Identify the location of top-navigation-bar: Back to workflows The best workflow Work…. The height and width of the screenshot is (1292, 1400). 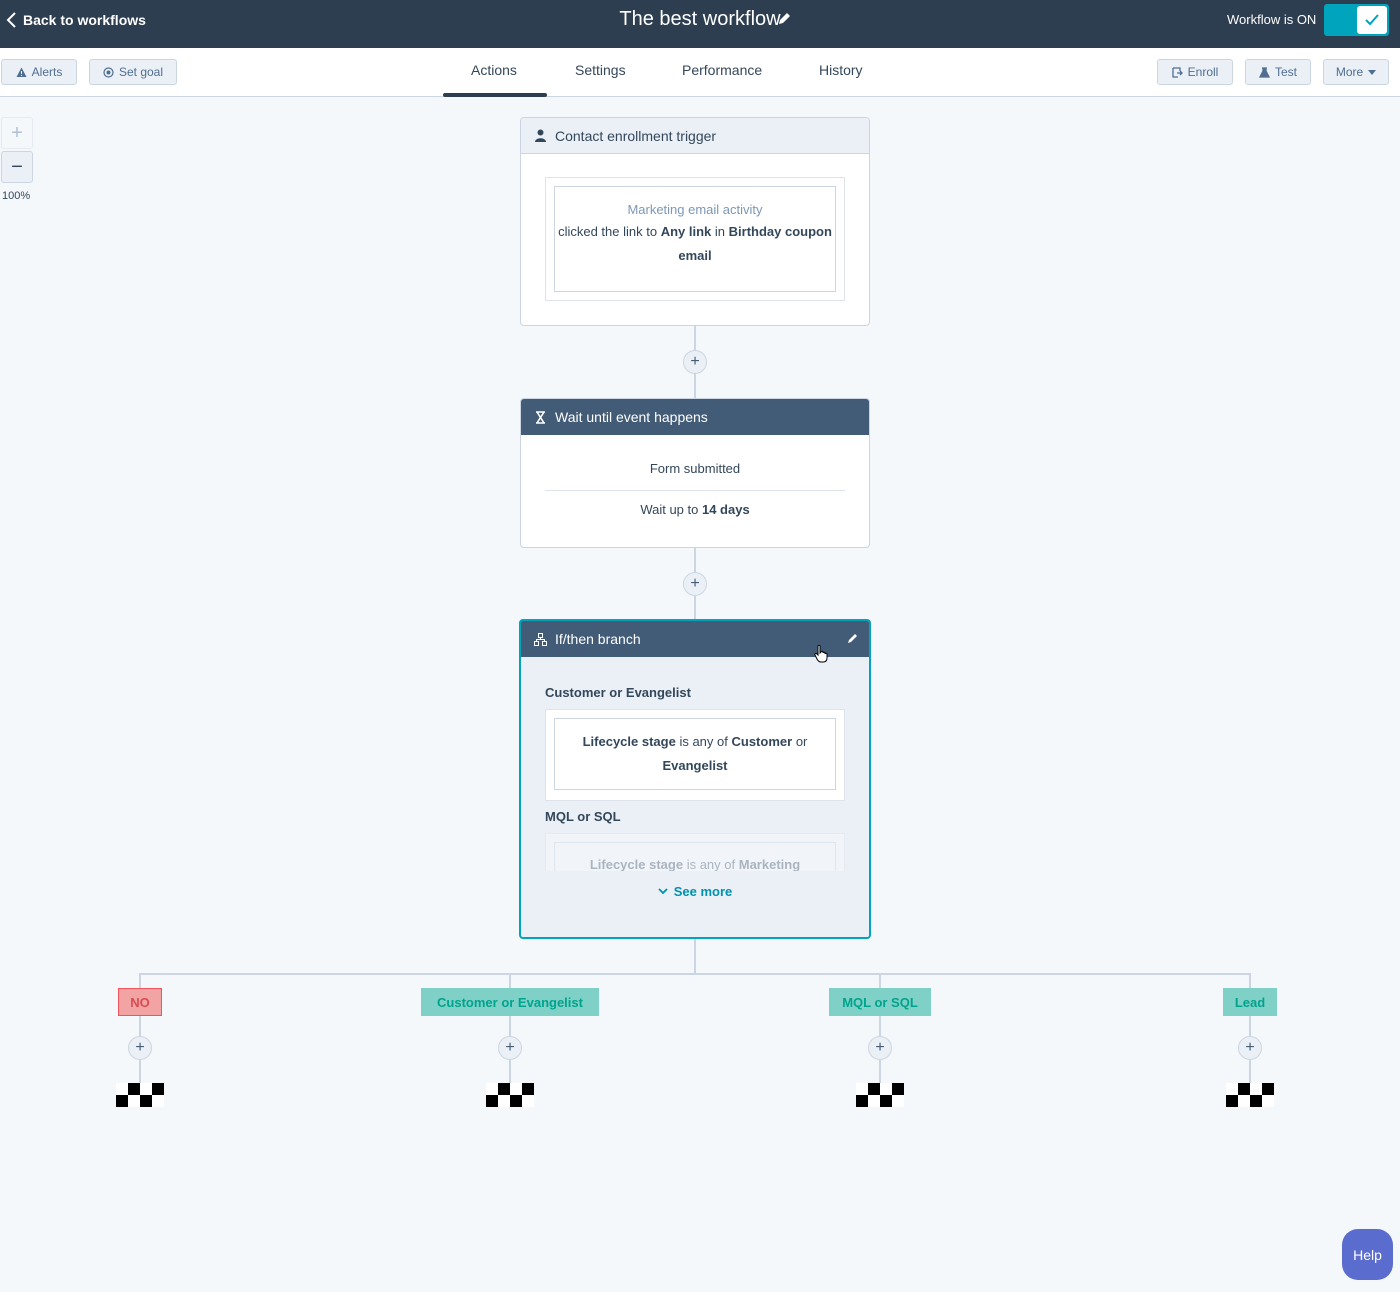
(700, 24).